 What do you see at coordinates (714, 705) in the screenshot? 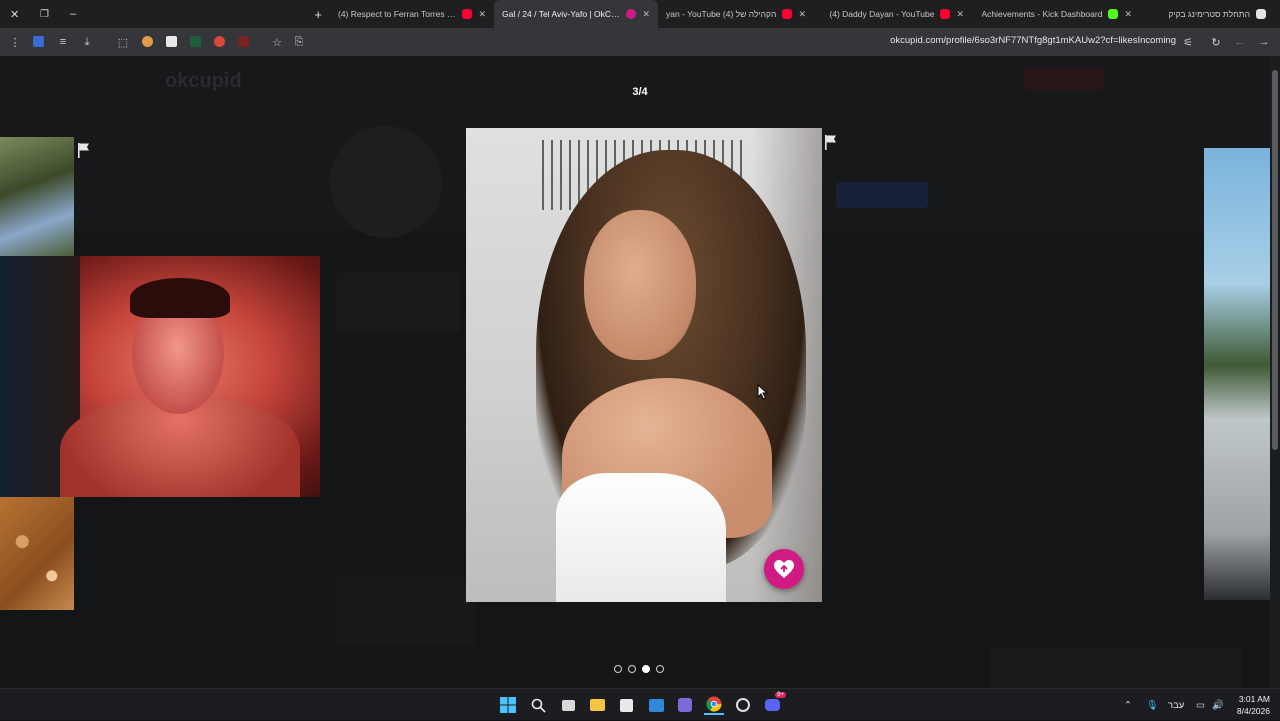
I see `chrome-icon` at bounding box center [714, 705].